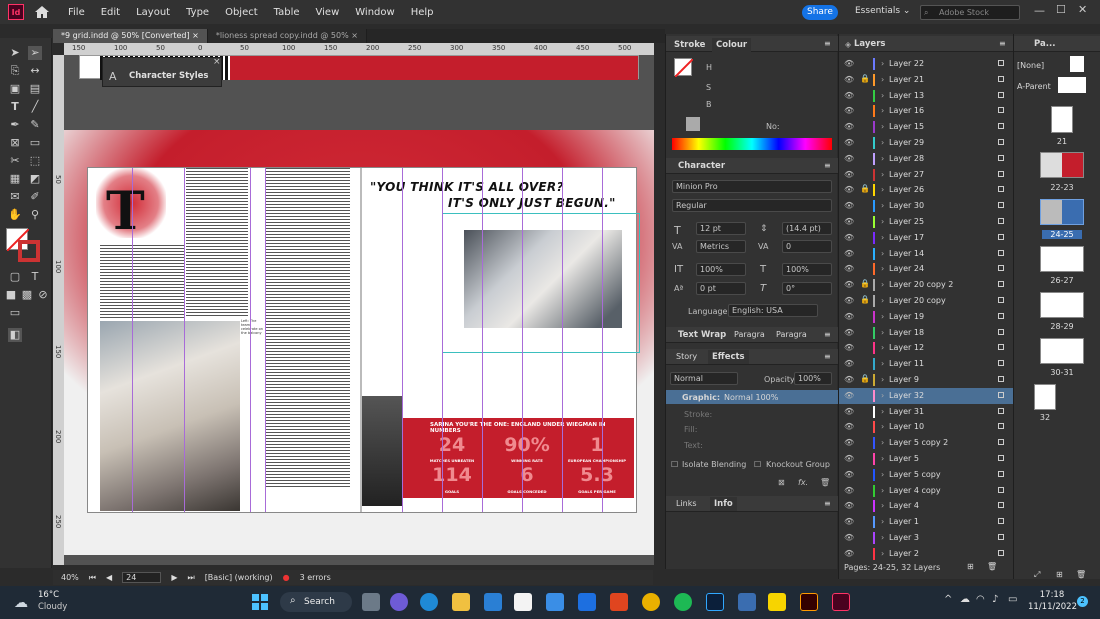 This screenshot has width=1100, height=619. I want to click on none-parent-thumb, so click(1077, 64).